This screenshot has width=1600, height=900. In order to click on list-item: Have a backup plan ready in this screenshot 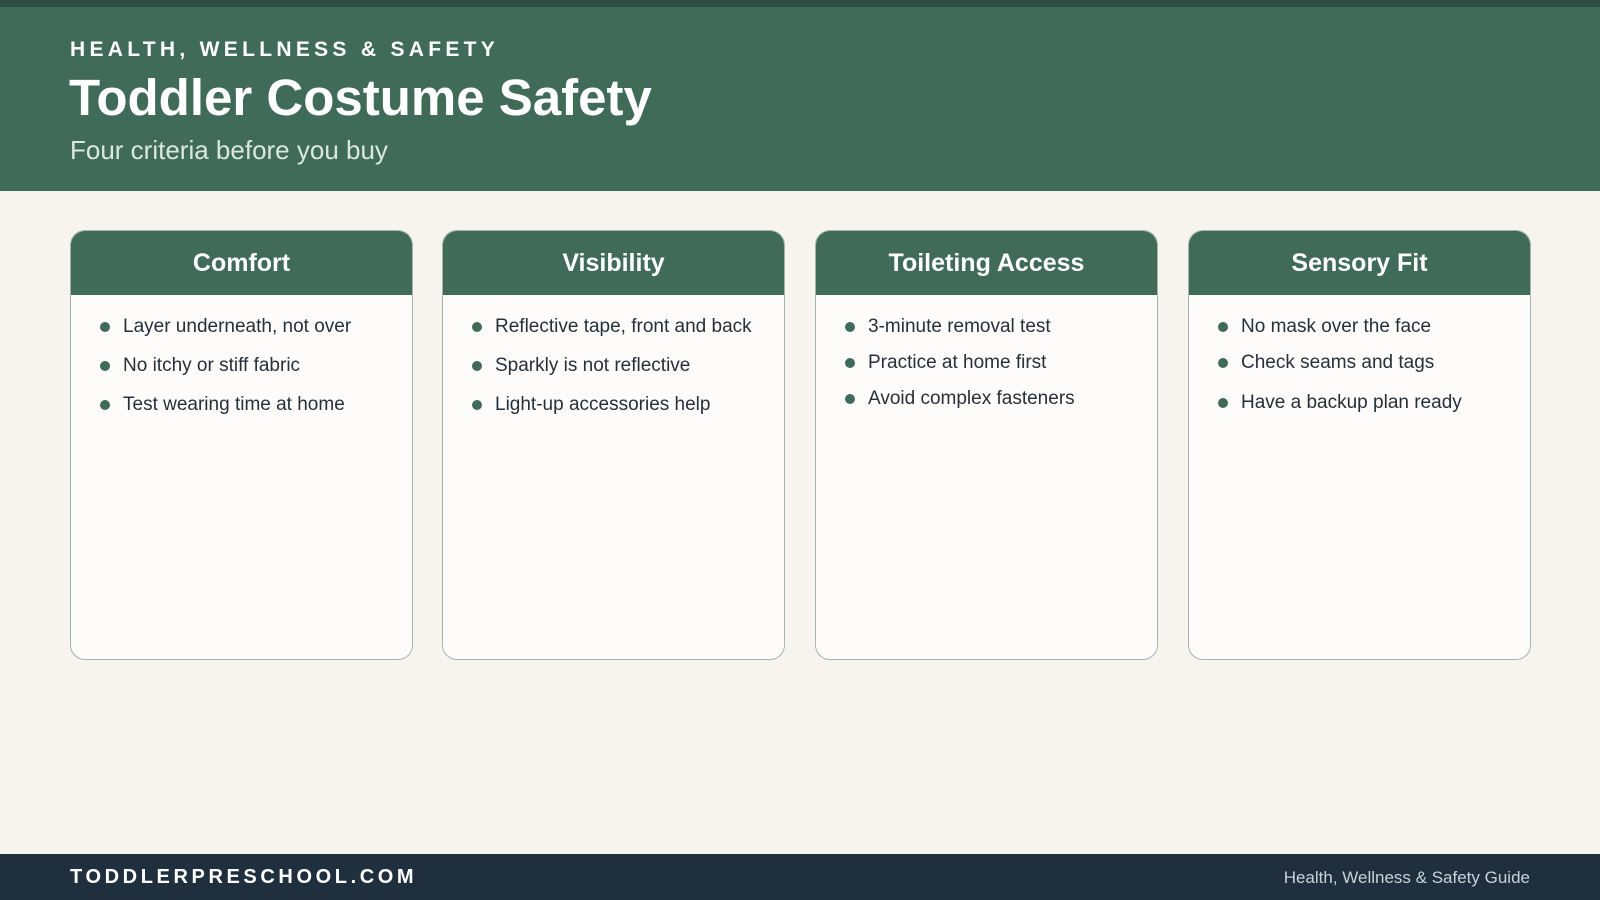, I will do `click(1340, 403)`.